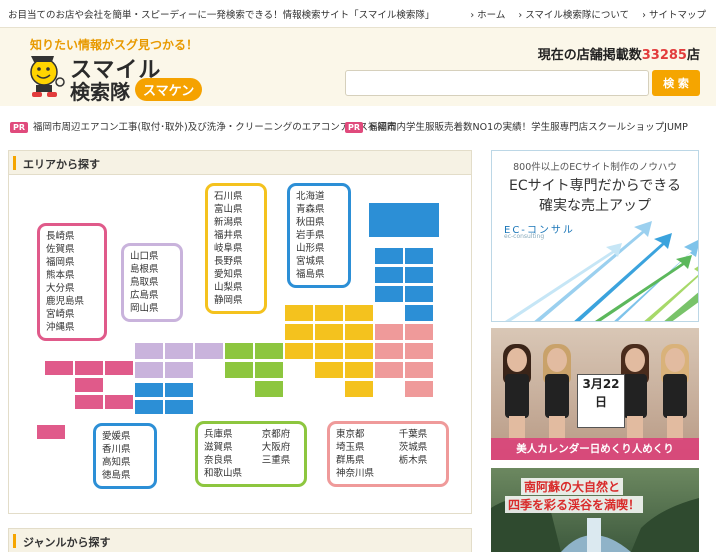  What do you see at coordinates (72, 314) in the screenshot?
I see `prefecture-link: 宮崎県` at bounding box center [72, 314].